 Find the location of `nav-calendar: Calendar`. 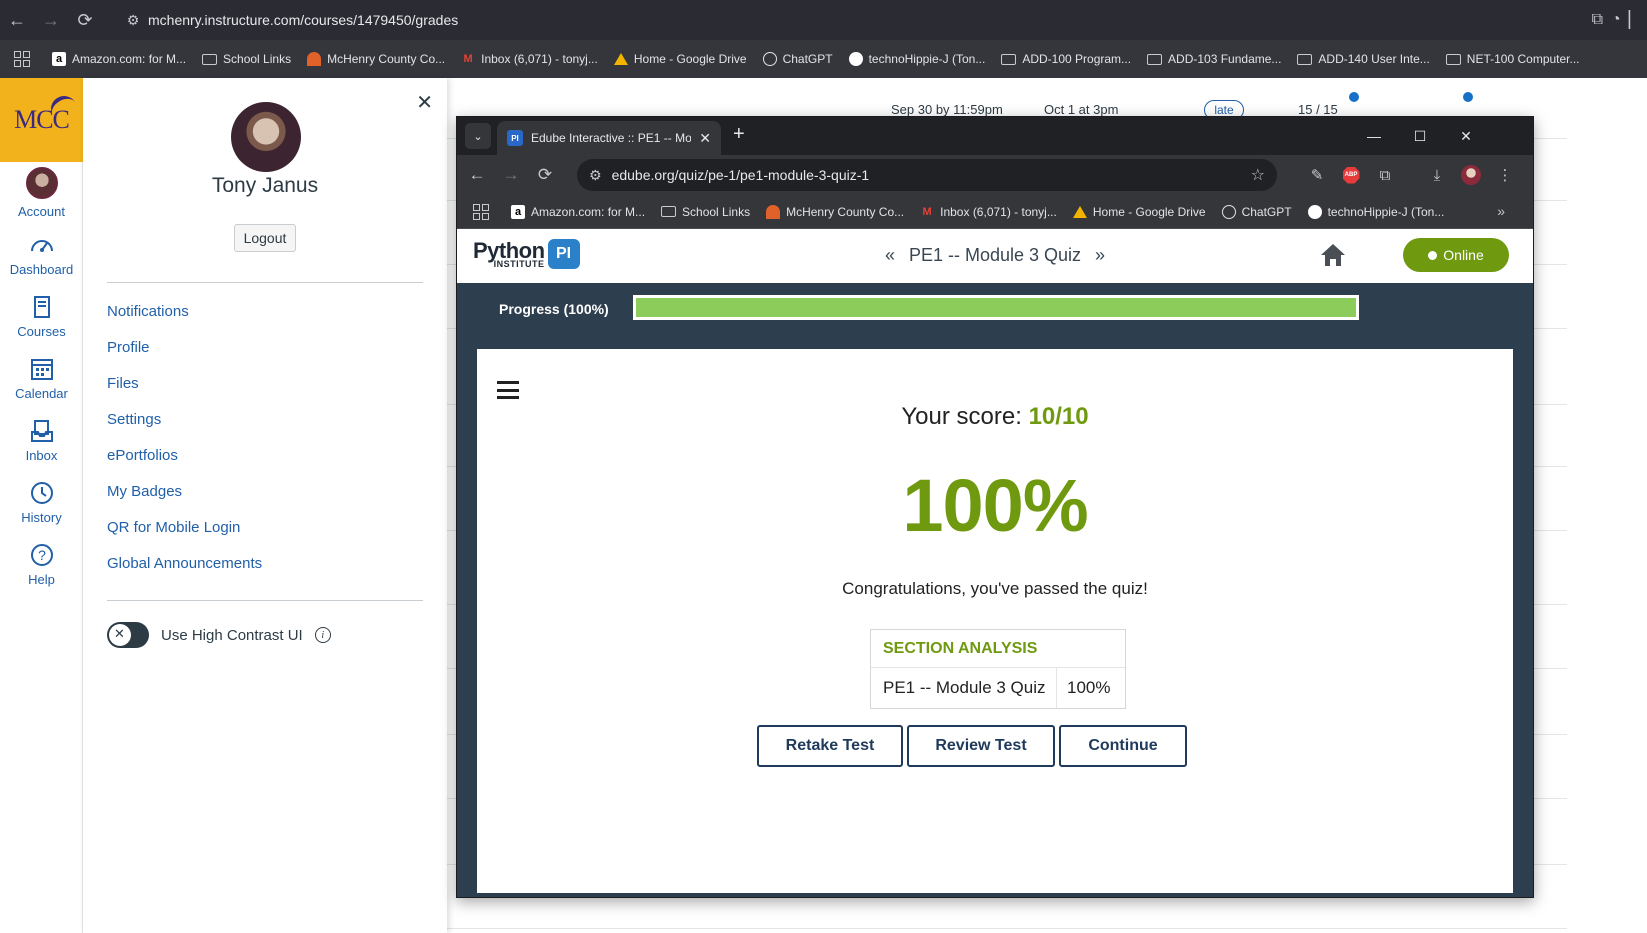

nav-calendar: Calendar is located at coordinates (41, 379).